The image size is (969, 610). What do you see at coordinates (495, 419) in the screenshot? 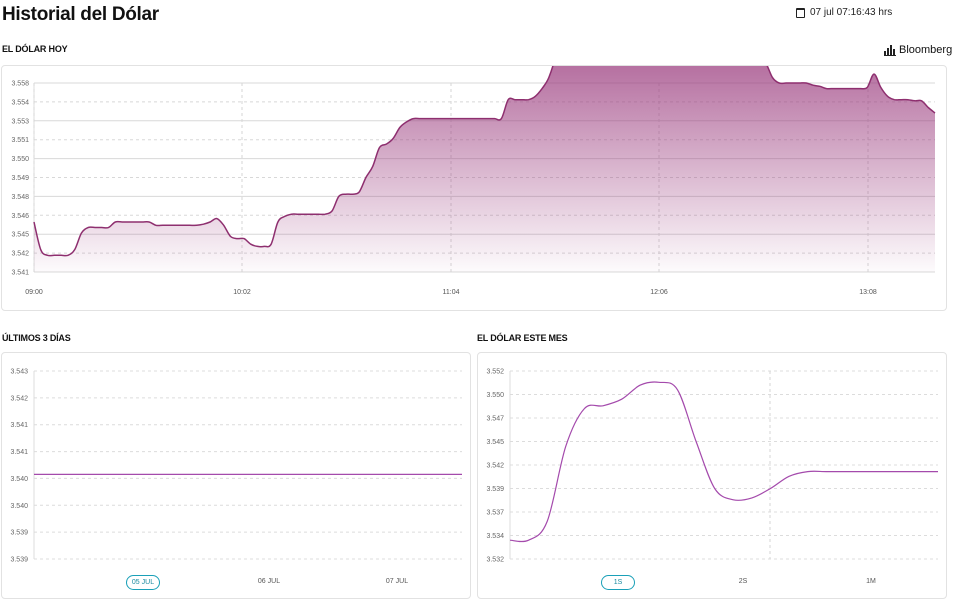
I see `y-tick-label: 3.547` at bounding box center [495, 419].